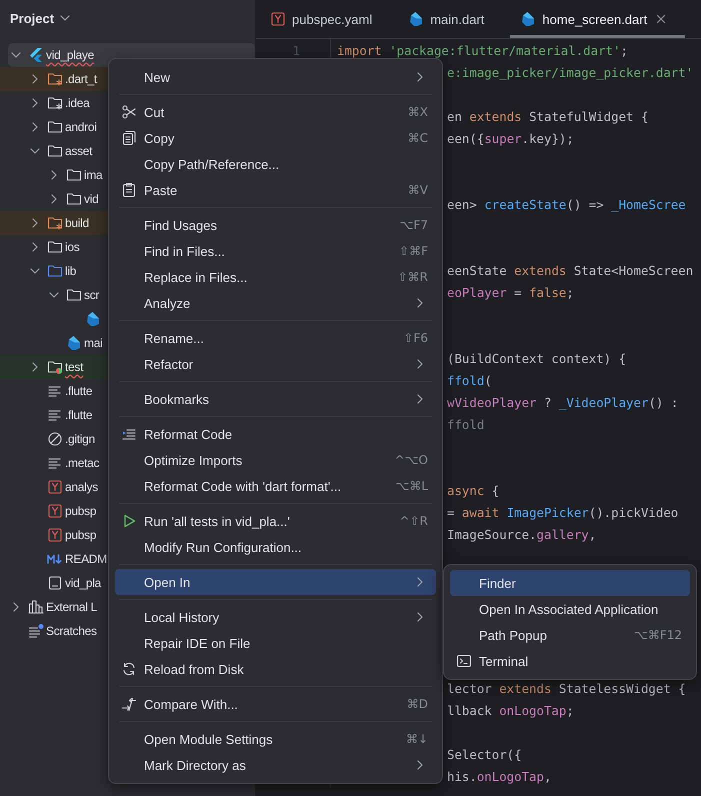 The height and width of the screenshot is (796, 701). What do you see at coordinates (510, 138) in the screenshot?
I see `code-line: een({super.key});` at bounding box center [510, 138].